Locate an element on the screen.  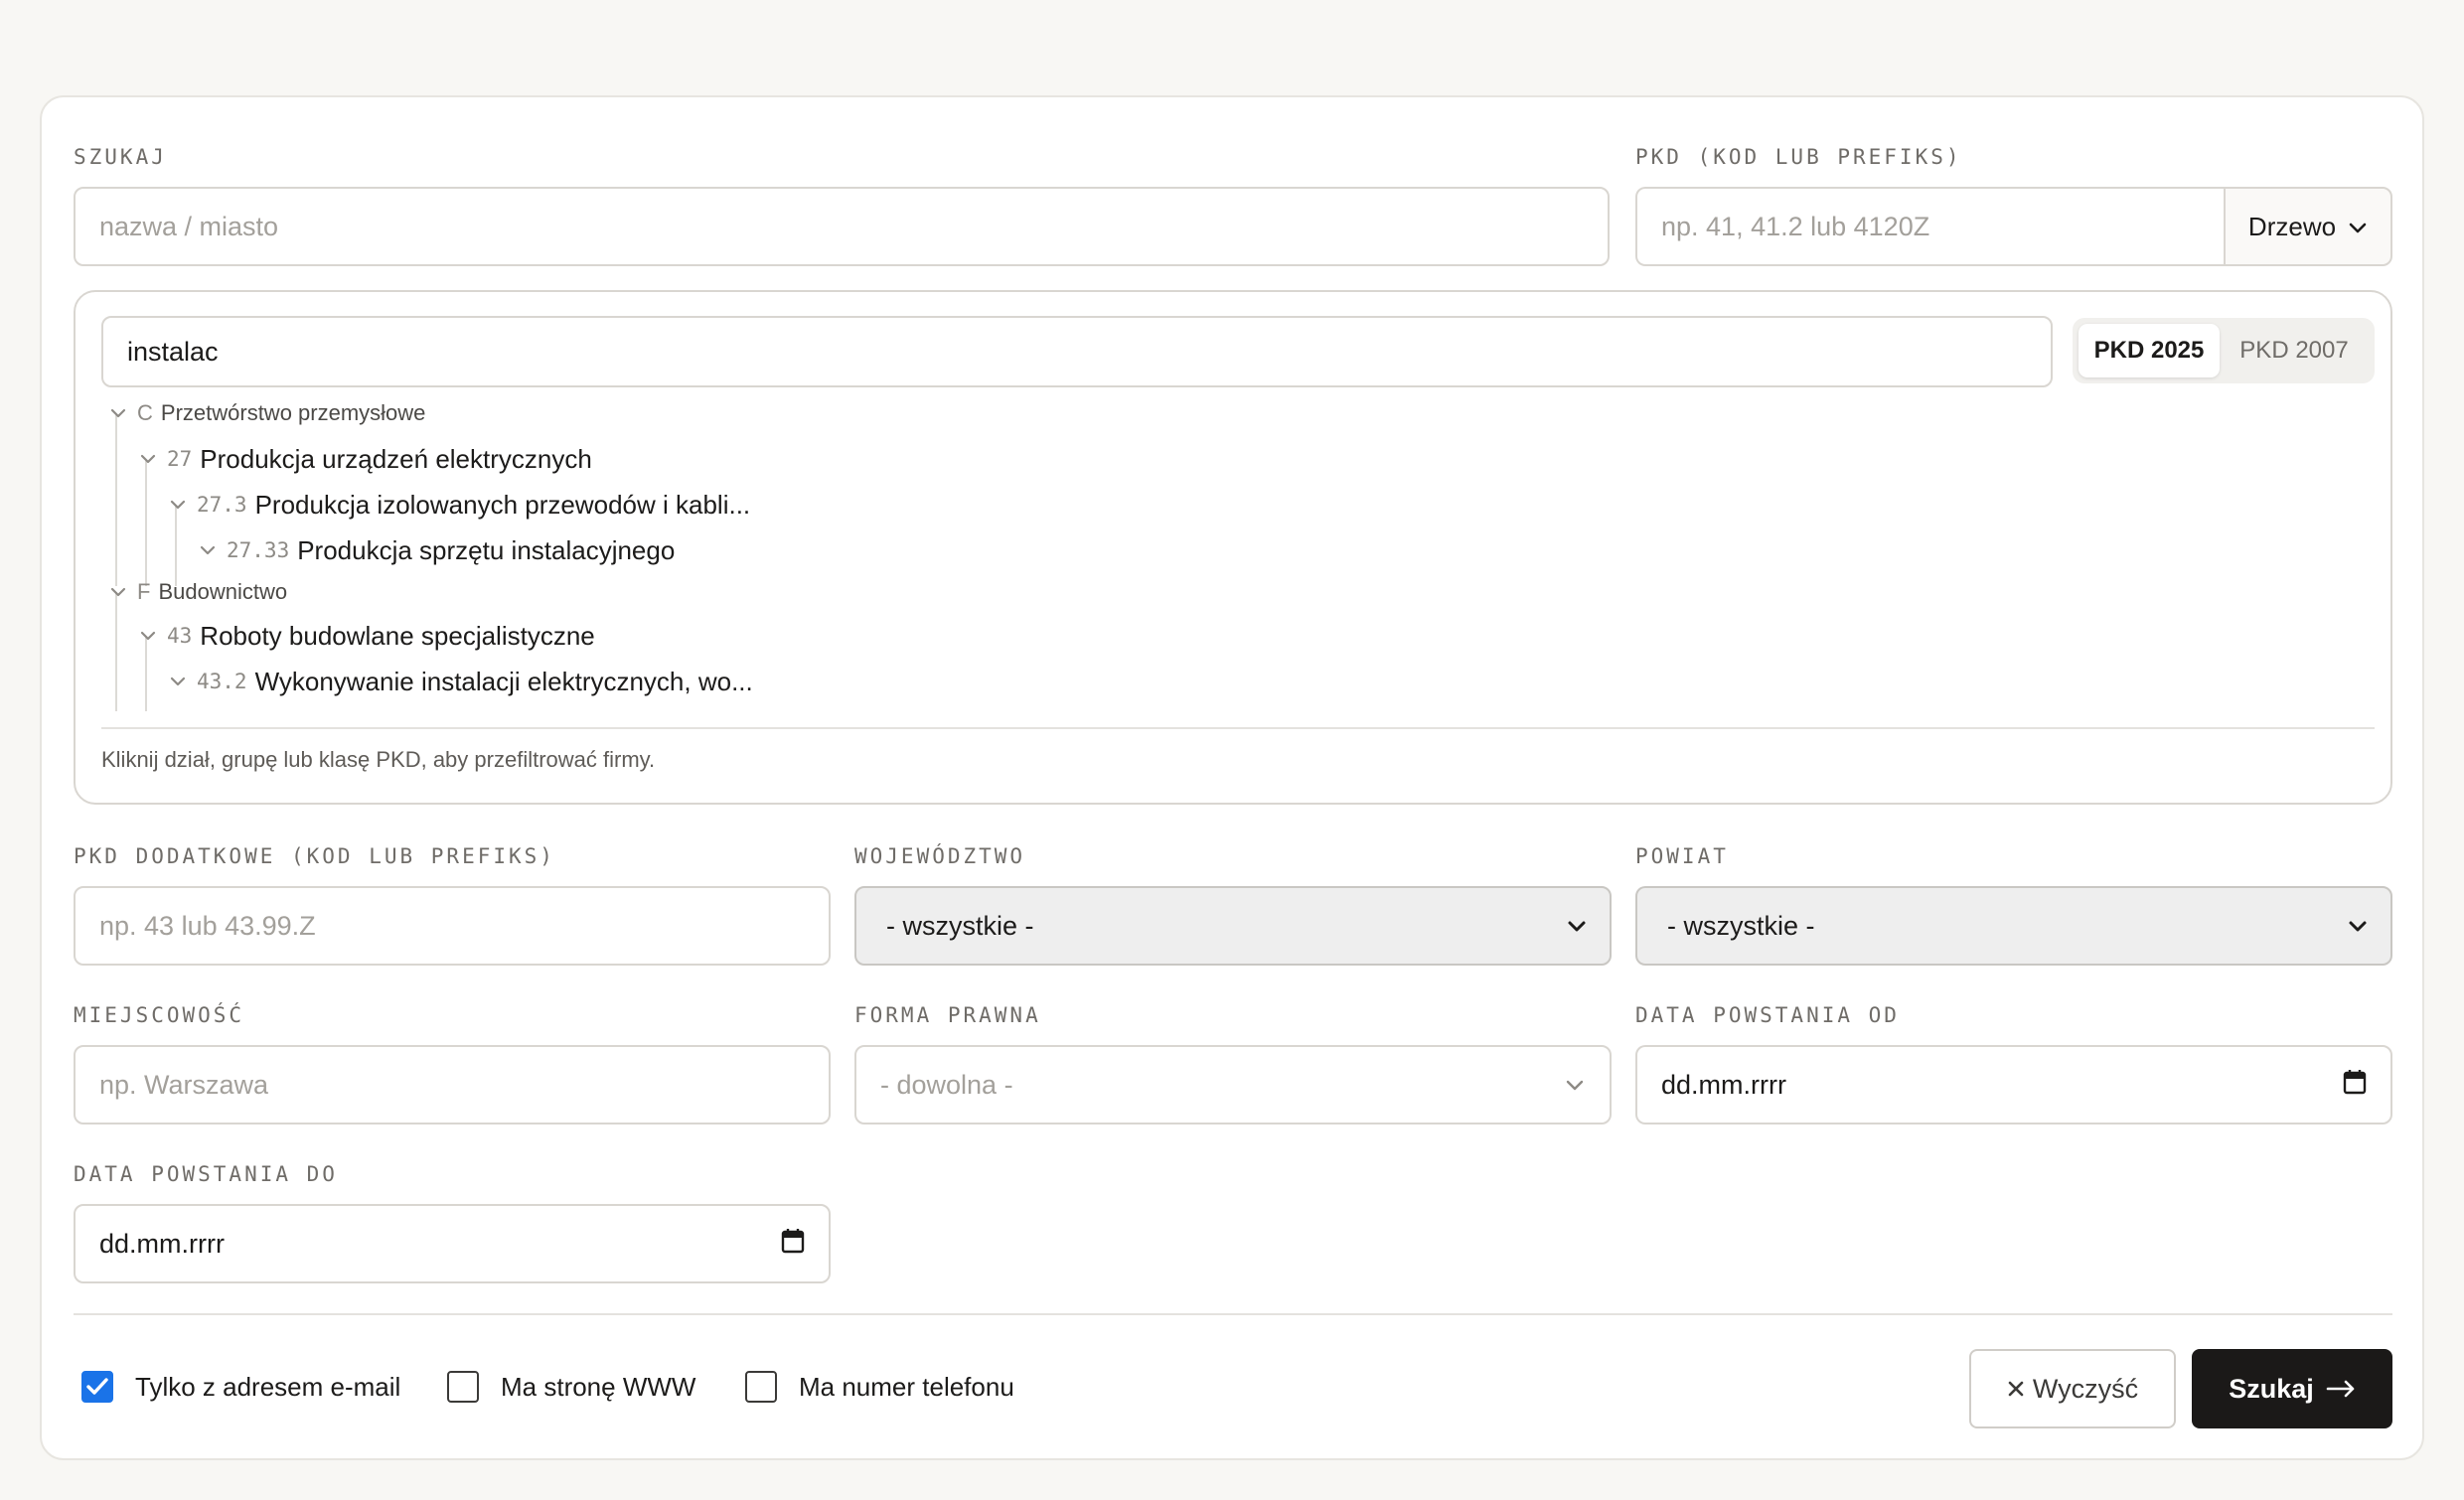
search-button: Szukaj is located at coordinates (2292, 1388).